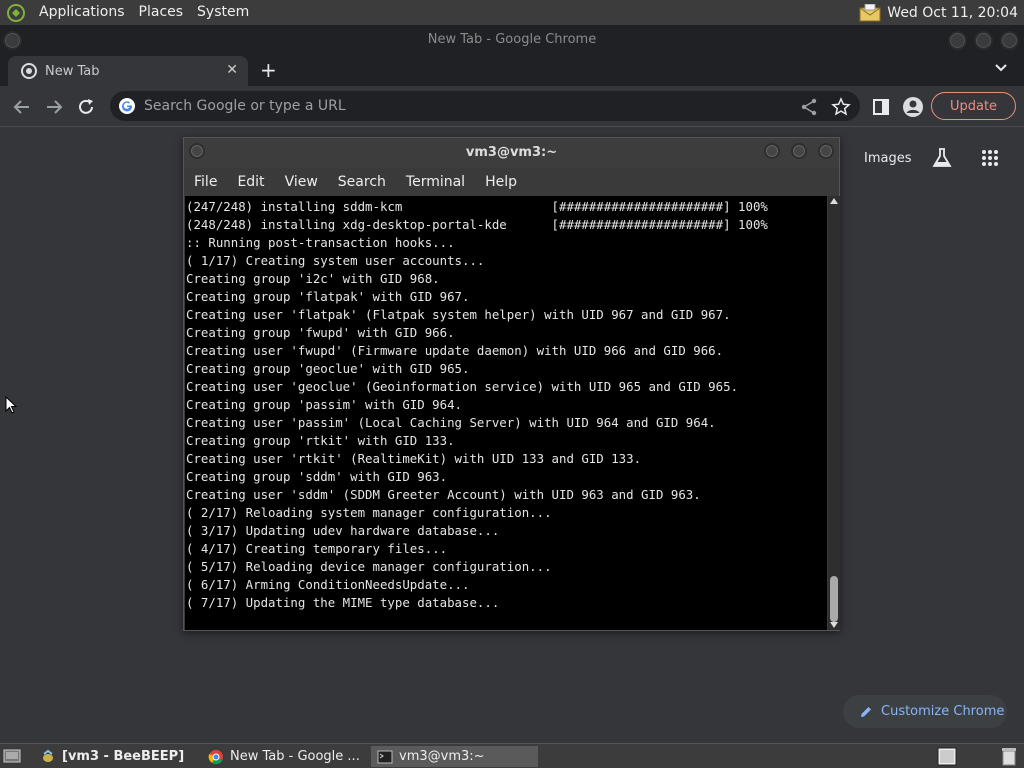 The height and width of the screenshot is (768, 1024). Describe the element at coordinates (29, 71) in the screenshot. I see `chrome-favicon-icon` at that location.